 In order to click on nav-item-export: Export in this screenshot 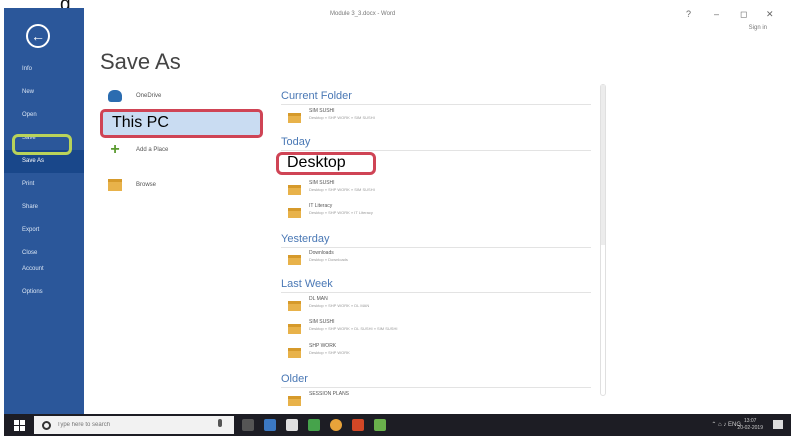, I will do `click(44, 230)`.